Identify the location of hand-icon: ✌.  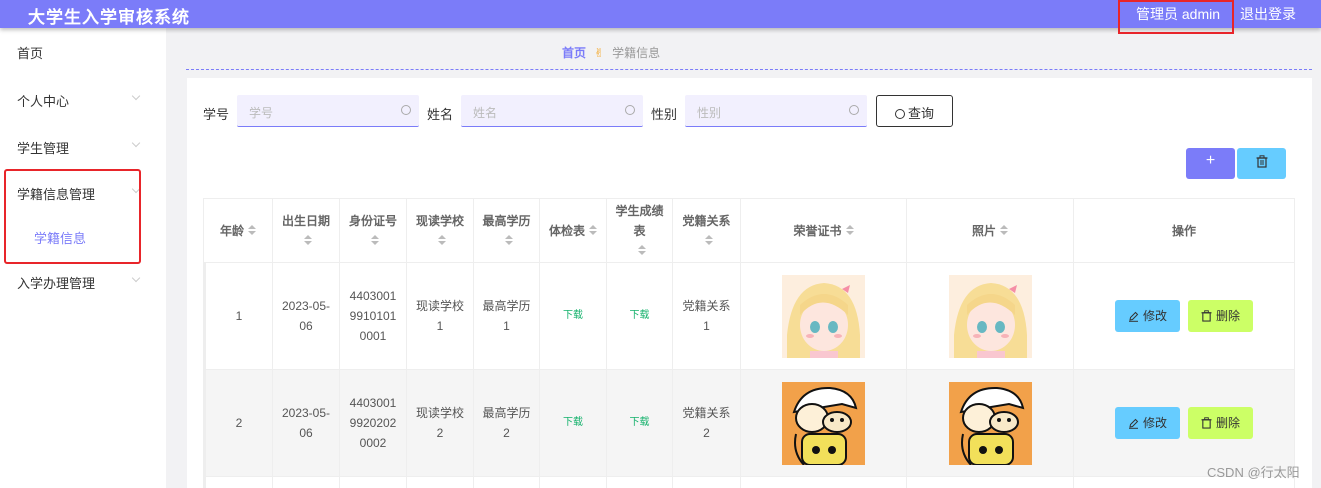
(599, 53).